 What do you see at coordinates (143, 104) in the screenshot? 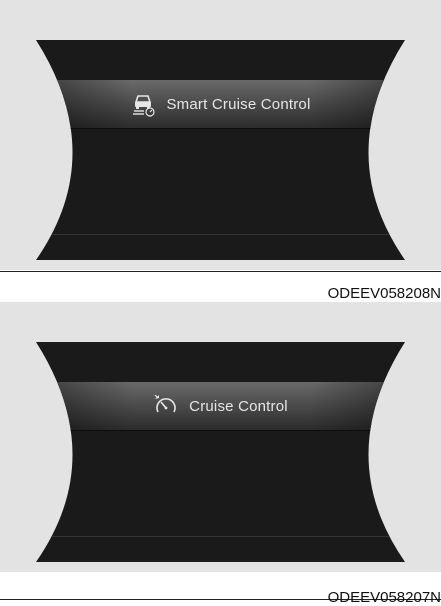
I see `smart-cruise-control-icon` at bounding box center [143, 104].